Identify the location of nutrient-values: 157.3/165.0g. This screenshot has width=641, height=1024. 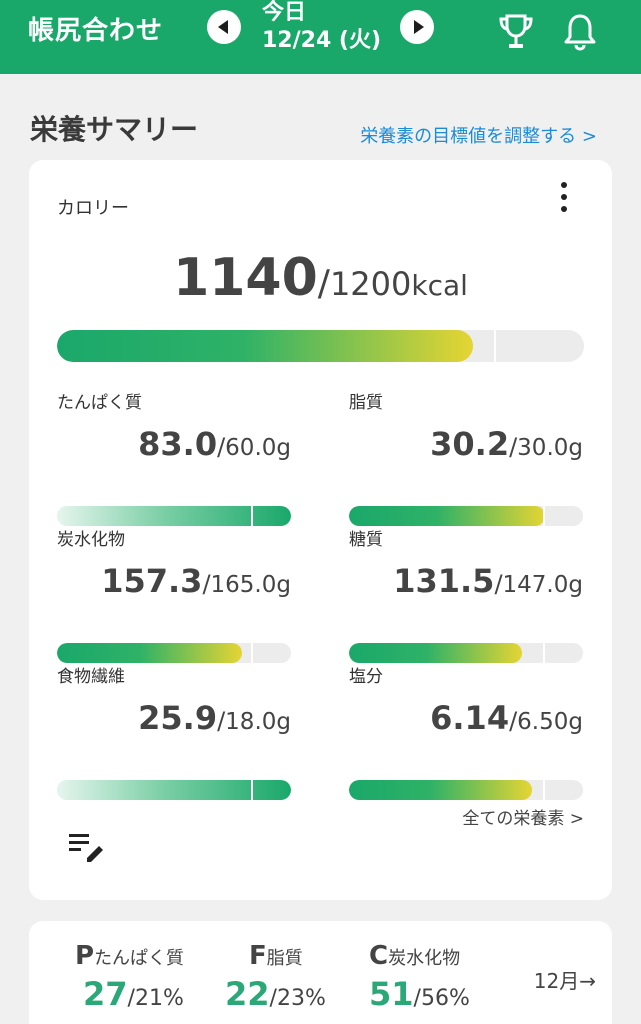
(174, 581).